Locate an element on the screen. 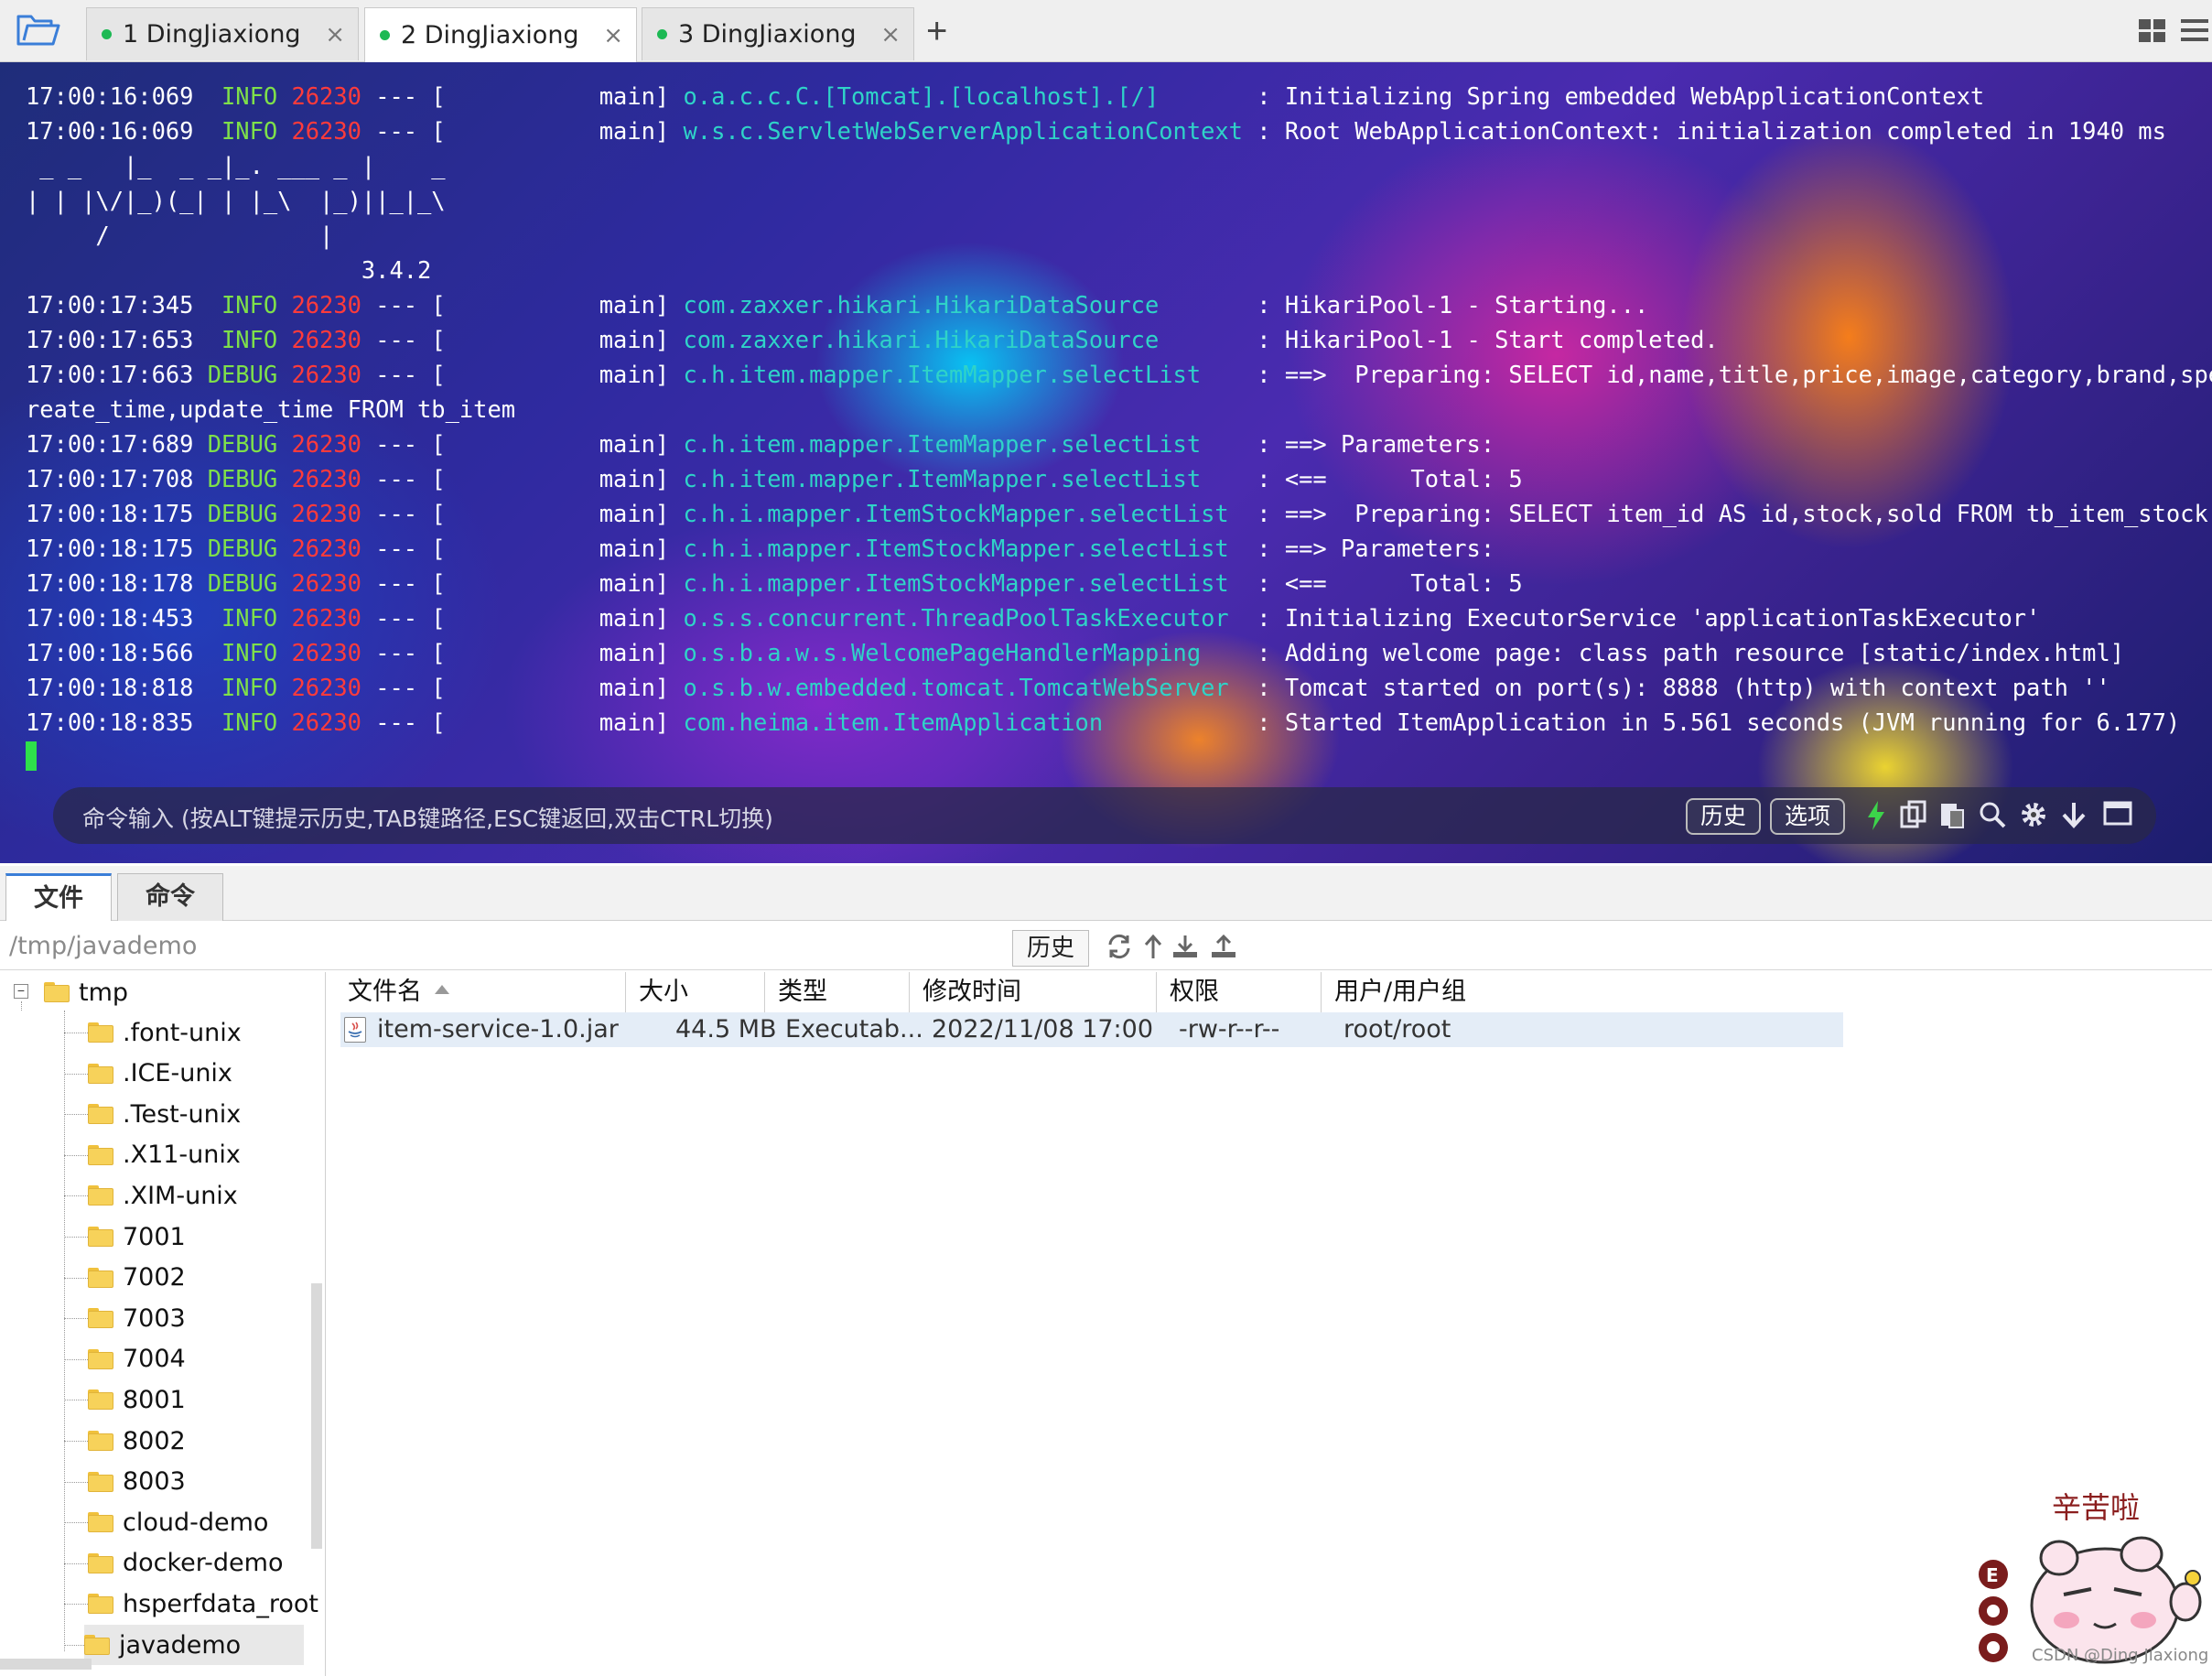  refresh-icon is located at coordinates (1119, 949).